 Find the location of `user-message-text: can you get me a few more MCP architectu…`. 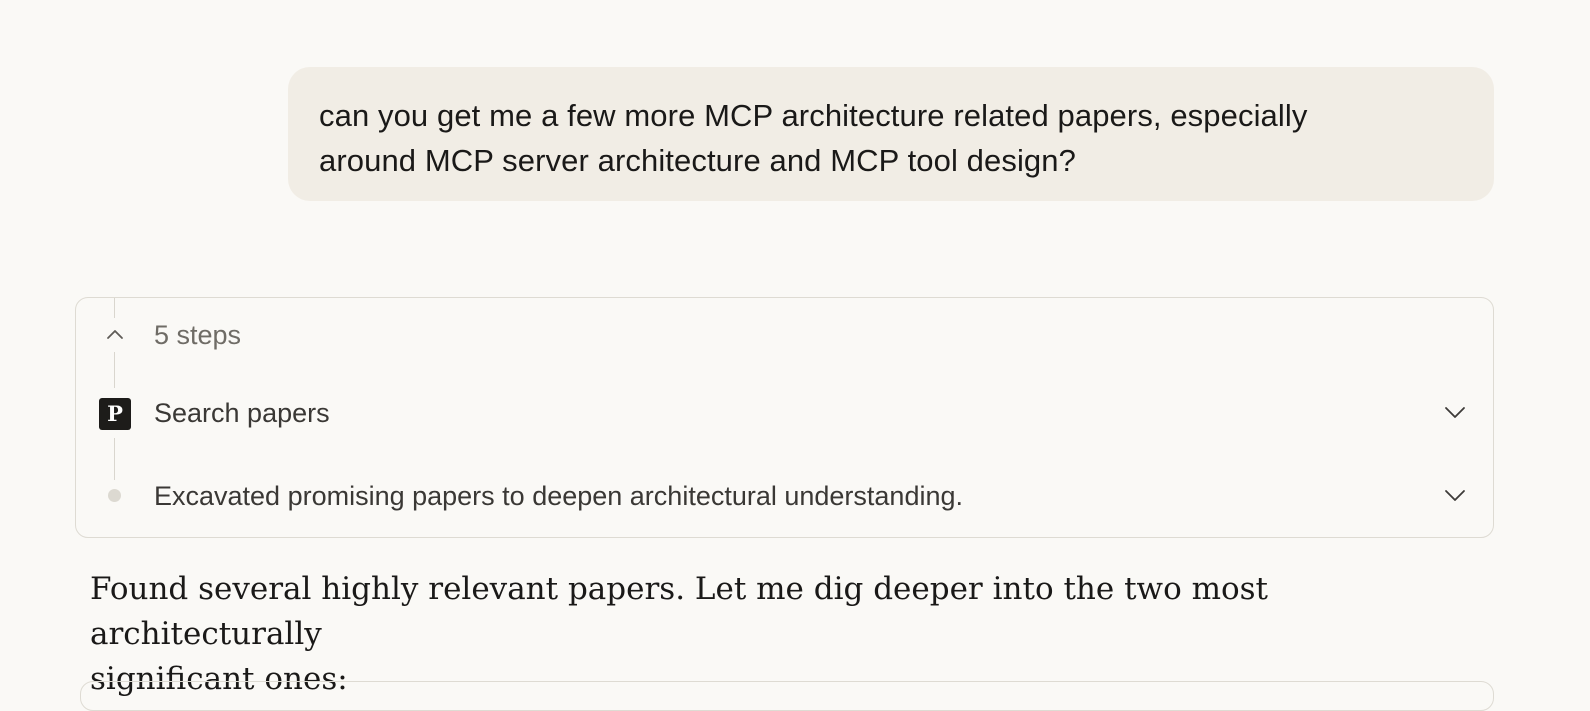

user-message-text: can you get me a few more MCP architectu… is located at coordinates (890, 138).